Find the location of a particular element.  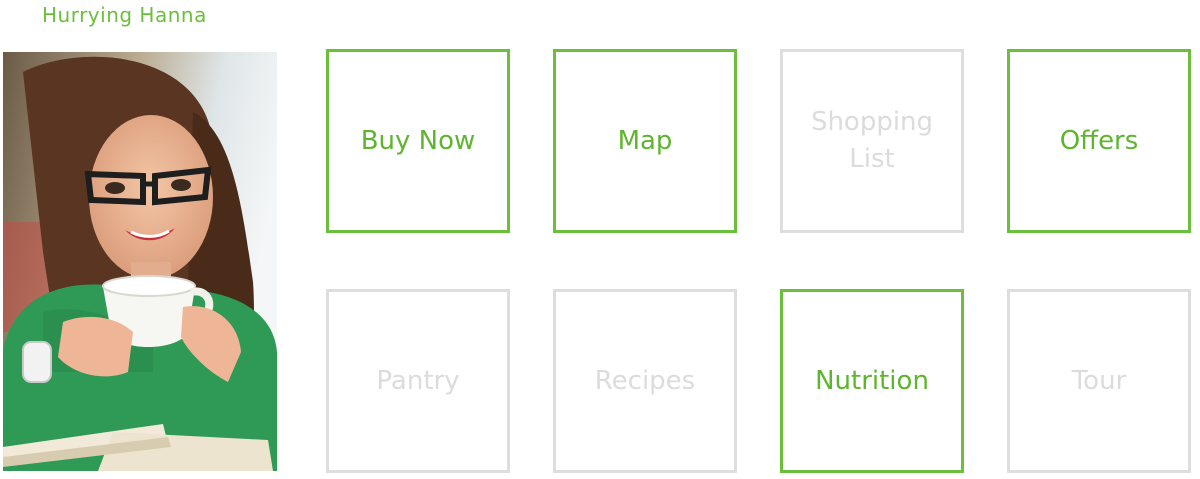

tile-buy-now: Buy Now is located at coordinates (418, 141).